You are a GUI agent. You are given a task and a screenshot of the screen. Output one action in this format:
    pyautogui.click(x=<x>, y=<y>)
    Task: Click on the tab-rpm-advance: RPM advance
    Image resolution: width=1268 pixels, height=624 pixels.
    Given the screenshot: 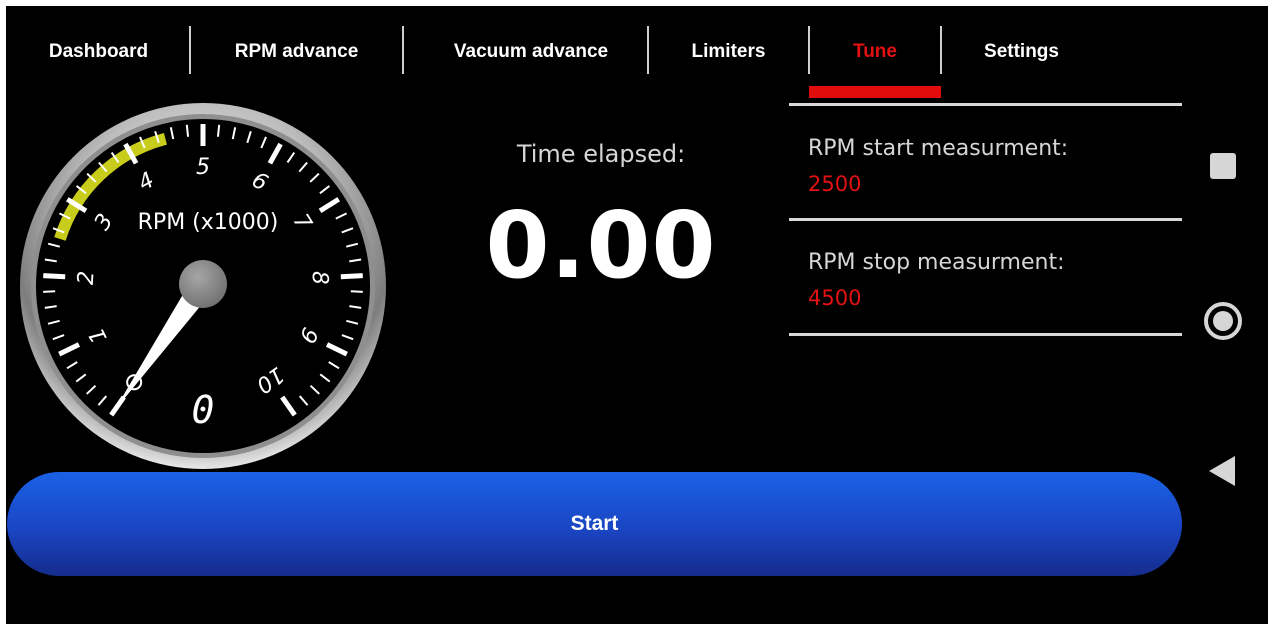 What is the action you would take?
    pyautogui.click(x=296, y=52)
    